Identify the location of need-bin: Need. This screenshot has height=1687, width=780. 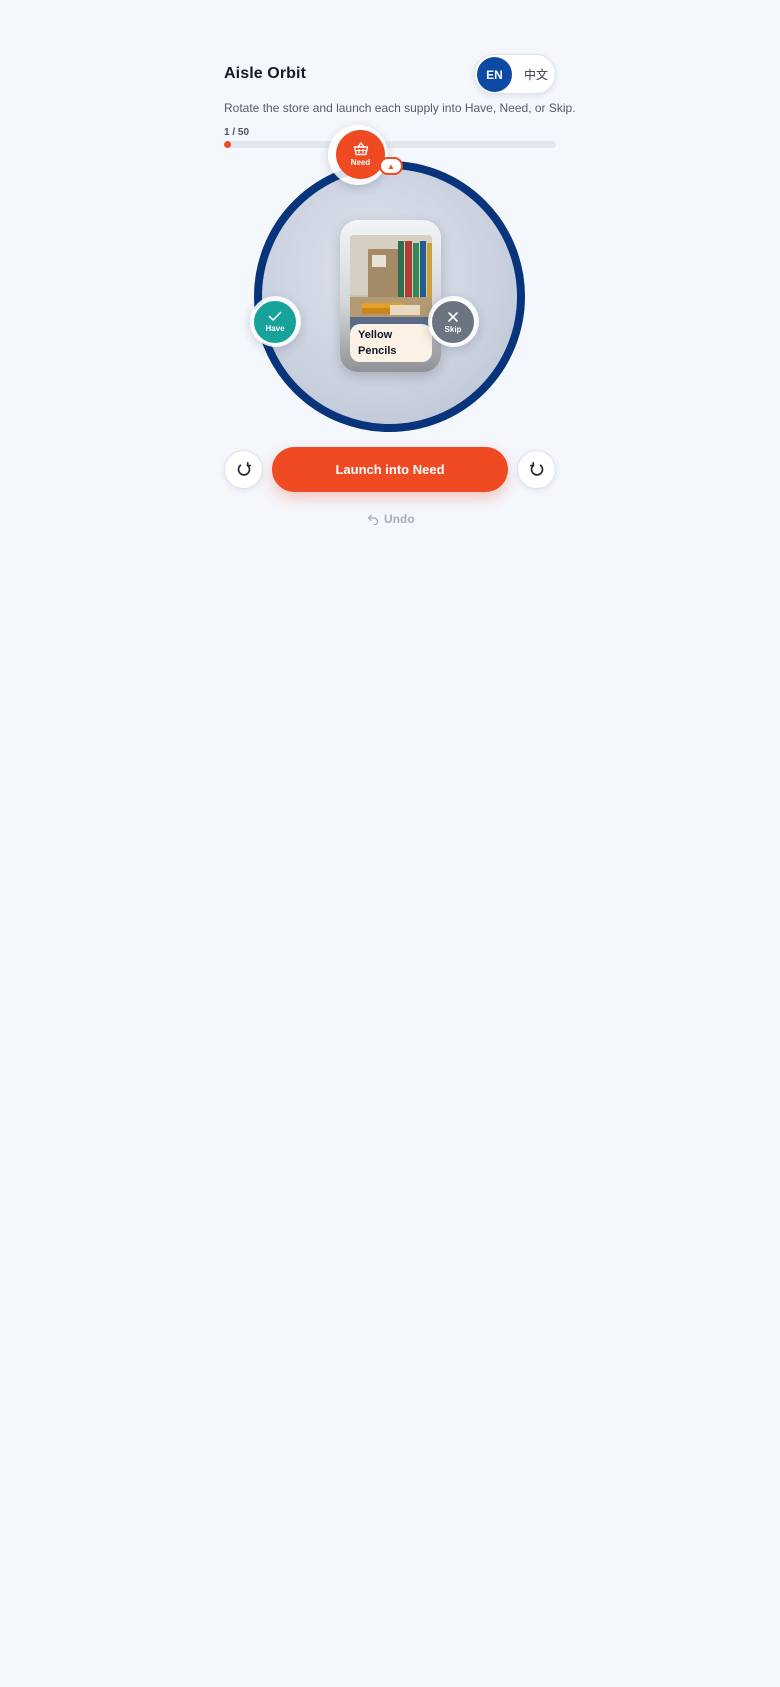
(360, 154).